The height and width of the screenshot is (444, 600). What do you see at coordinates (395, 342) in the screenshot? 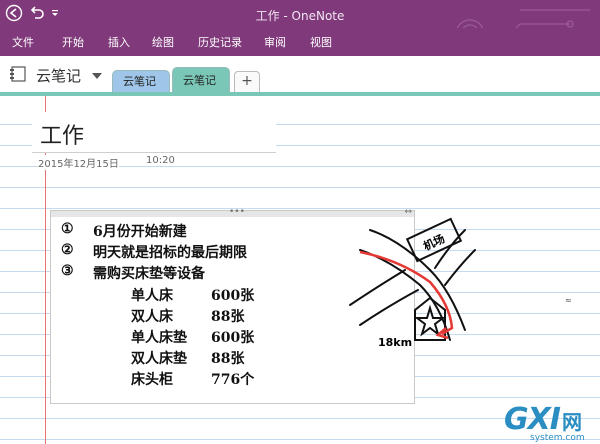
I see `map-distance-label: 18km` at bounding box center [395, 342].